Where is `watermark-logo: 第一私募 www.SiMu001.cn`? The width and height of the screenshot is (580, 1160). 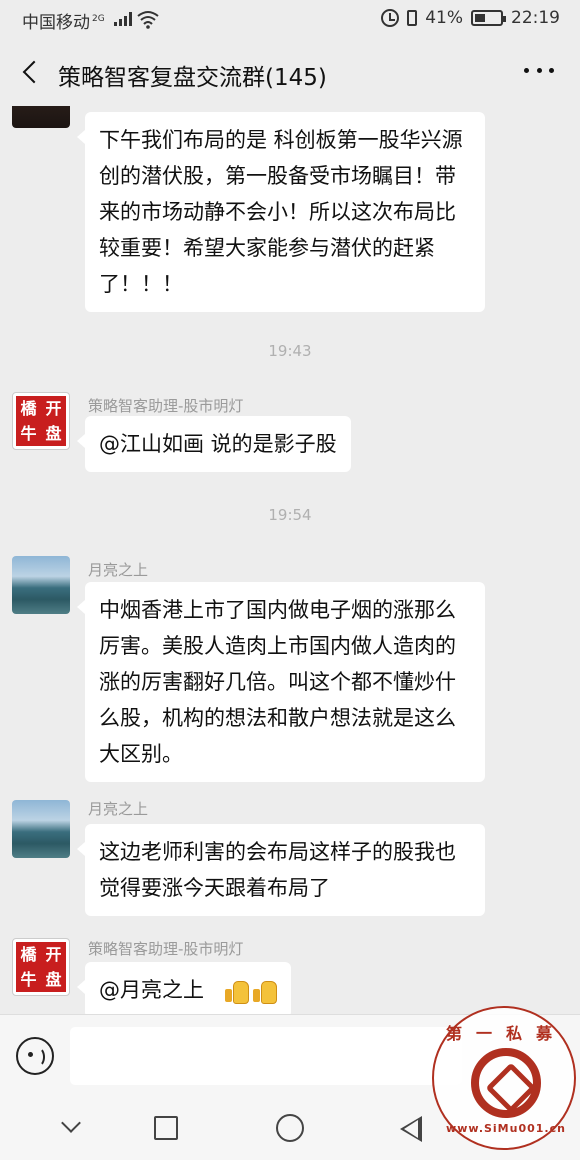 watermark-logo: 第一私募 www.SiMu001.cn is located at coordinates (504, 1078).